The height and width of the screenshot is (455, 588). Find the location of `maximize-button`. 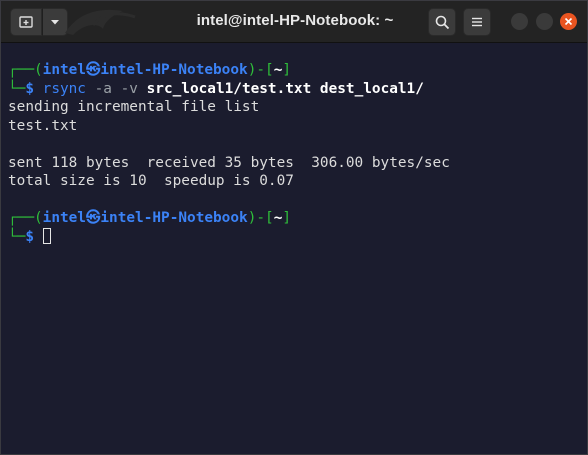

maximize-button is located at coordinates (544, 21).